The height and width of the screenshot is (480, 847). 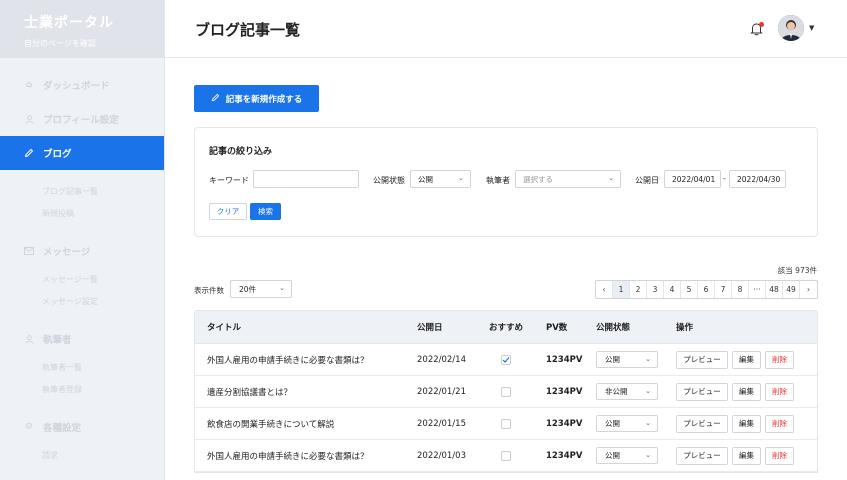 What do you see at coordinates (811, 28) in the screenshot?
I see `avatar-caret-icon: ▼` at bounding box center [811, 28].